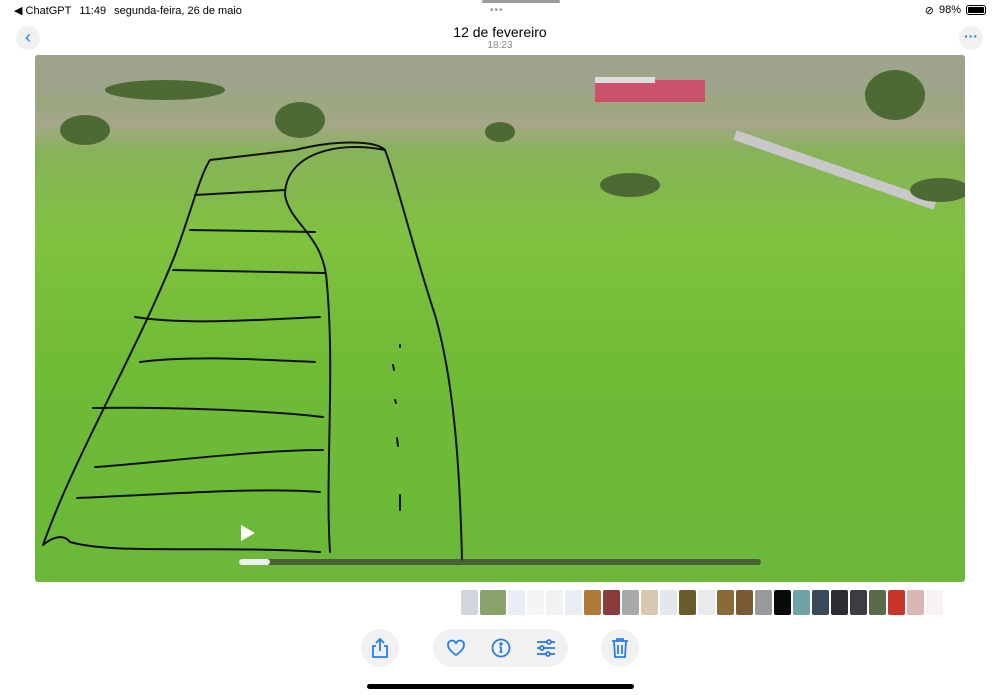 The image size is (1000, 695). I want to click on trash-icon, so click(620, 648).